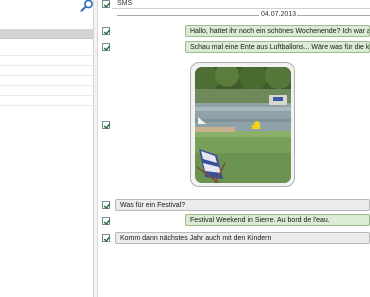 The width and height of the screenshot is (370, 297). I want to click on search-icon, so click(87, 6).